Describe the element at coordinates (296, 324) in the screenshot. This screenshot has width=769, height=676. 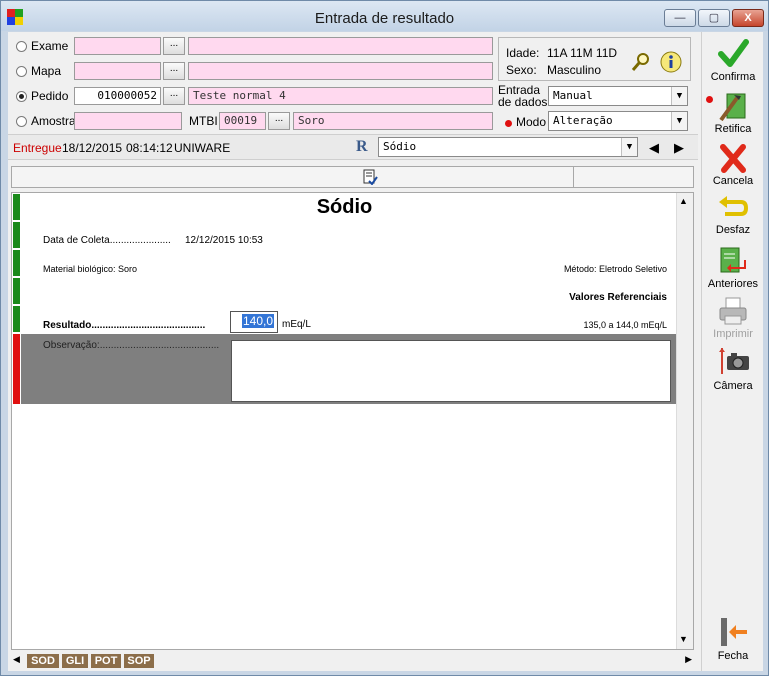
I see `resultado-unit: mEq/L` at that location.